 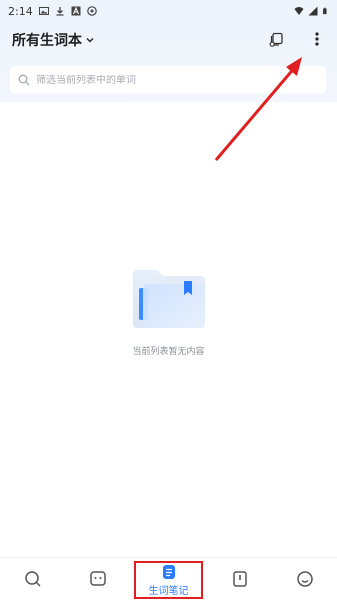 I want to click on chat-notification-icon, so click(x=91, y=11).